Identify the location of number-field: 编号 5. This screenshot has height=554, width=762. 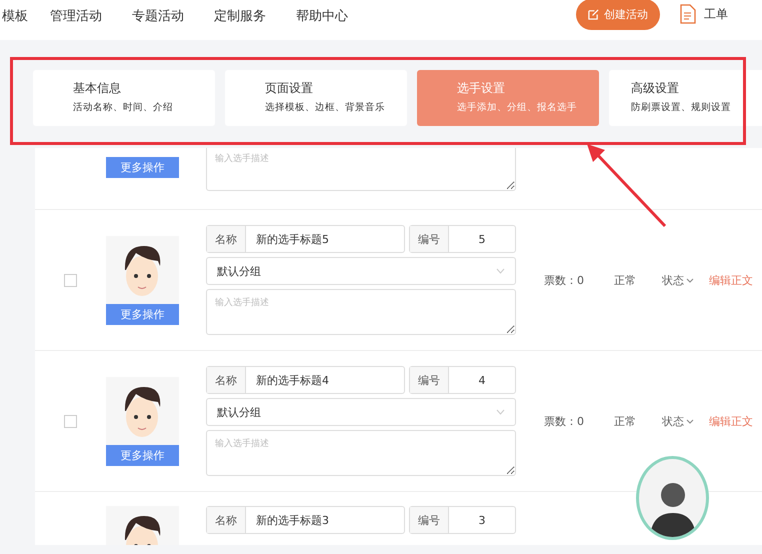
(462, 239).